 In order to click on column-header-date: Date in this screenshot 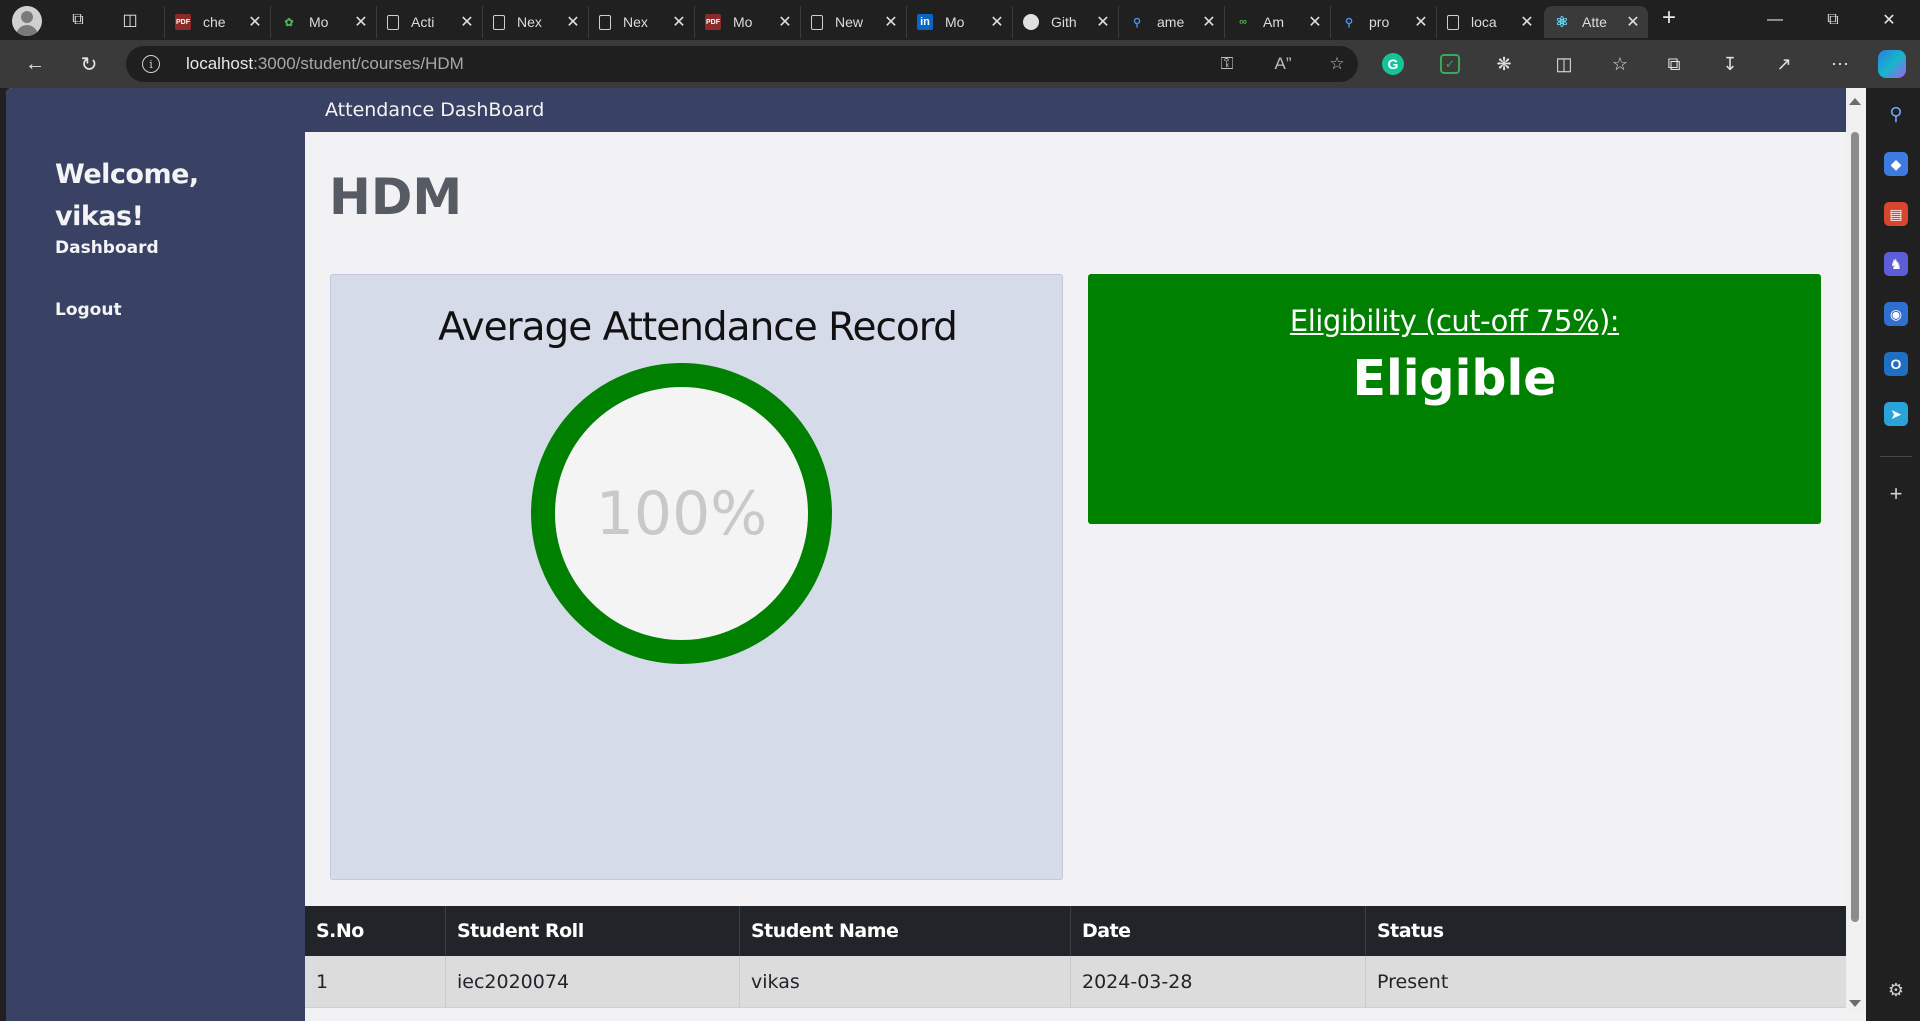, I will do `click(1217, 931)`.